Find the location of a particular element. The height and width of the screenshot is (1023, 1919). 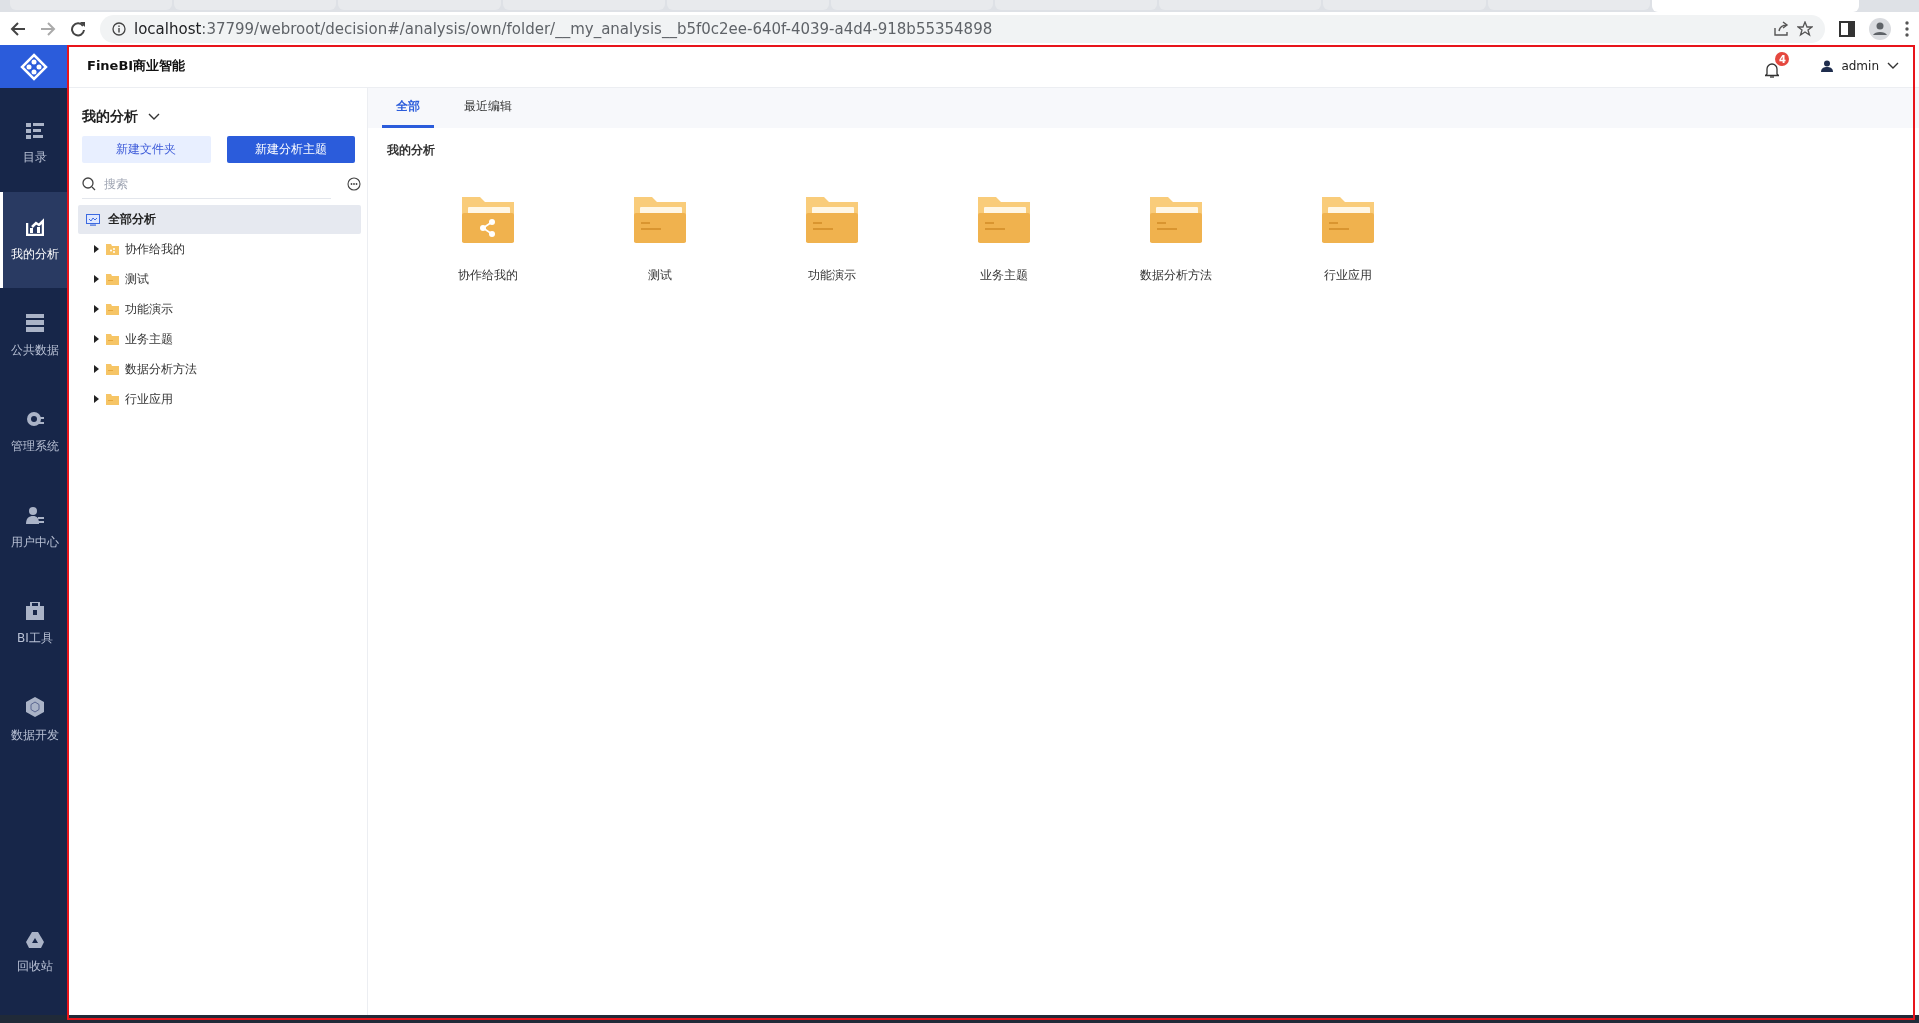

nav-item: 回收站 is located at coordinates (33, 953).